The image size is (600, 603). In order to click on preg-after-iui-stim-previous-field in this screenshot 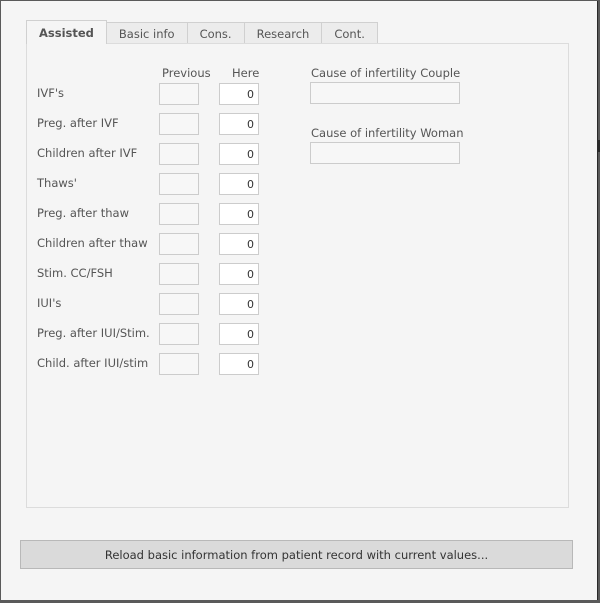, I will do `click(179, 334)`.